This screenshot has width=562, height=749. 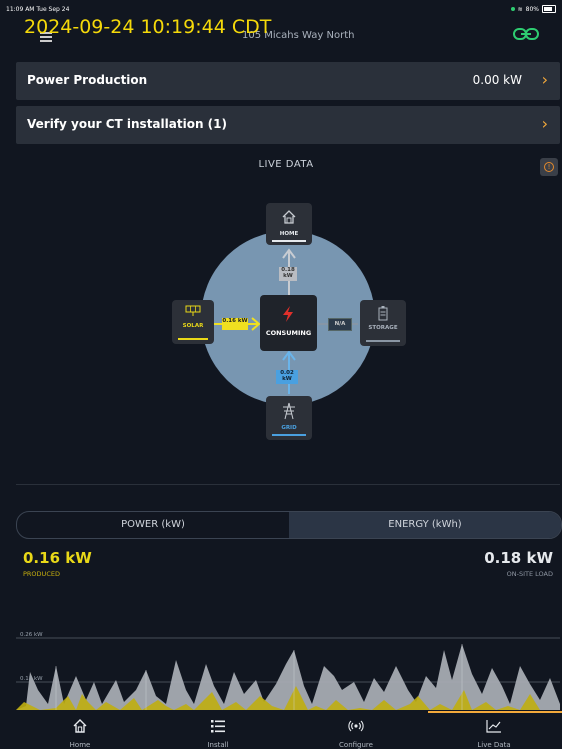 I want to click on grid-bar, so click(x=289, y=435).